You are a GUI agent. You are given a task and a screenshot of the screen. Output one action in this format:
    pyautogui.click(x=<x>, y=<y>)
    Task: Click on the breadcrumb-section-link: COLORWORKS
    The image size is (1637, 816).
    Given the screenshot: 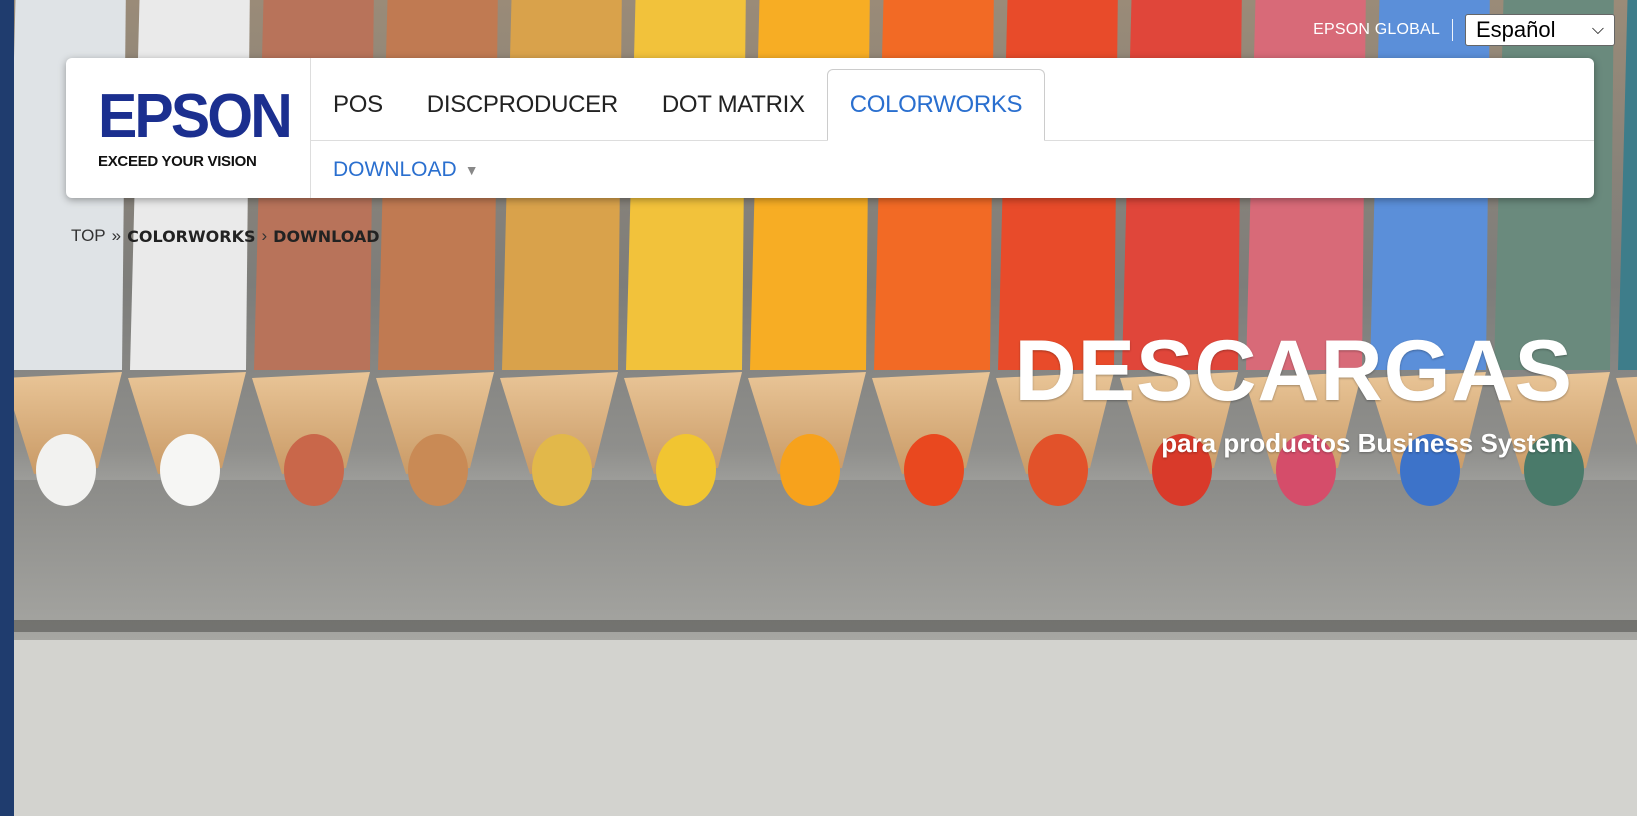 What is the action you would take?
    pyautogui.click(x=191, y=236)
    